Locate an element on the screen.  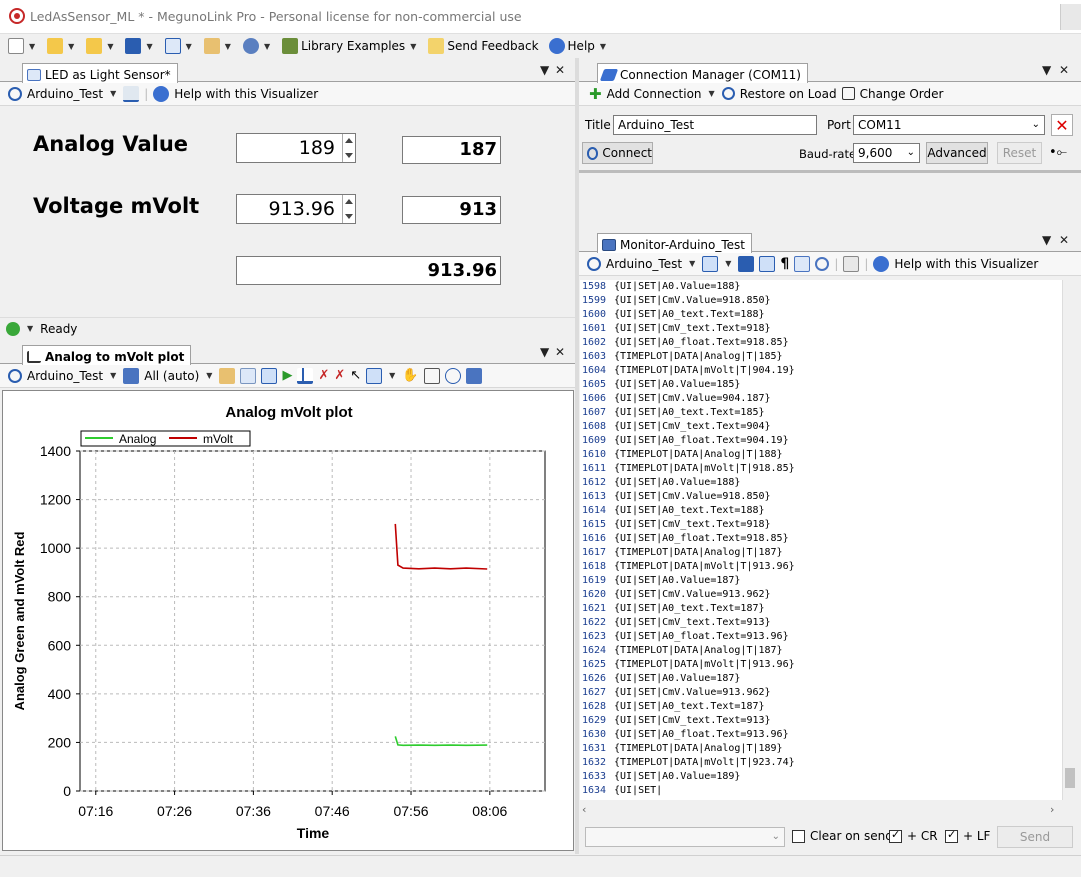
calendar-icon is located at coordinates (802, 263).